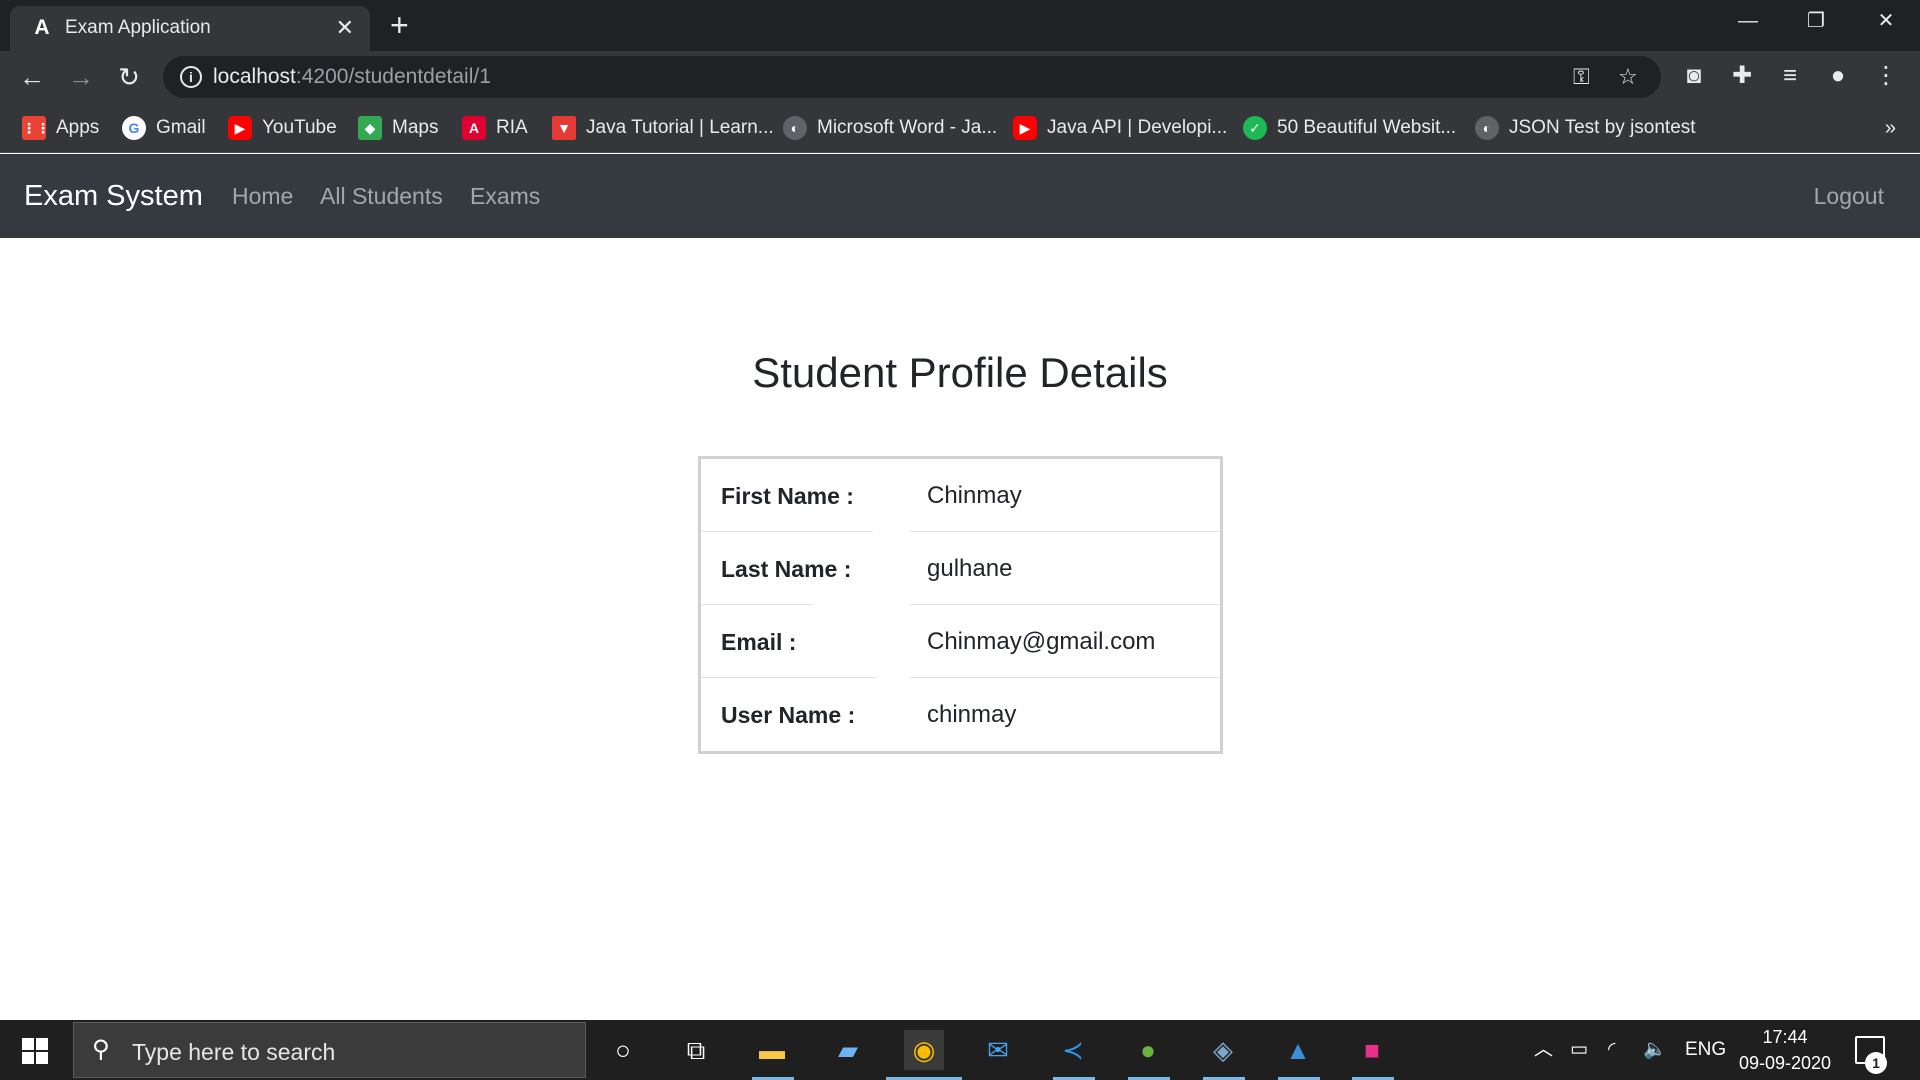 This screenshot has height=1080, width=1920. What do you see at coordinates (1838, 76) in the screenshot?
I see `profile-icon: ●` at bounding box center [1838, 76].